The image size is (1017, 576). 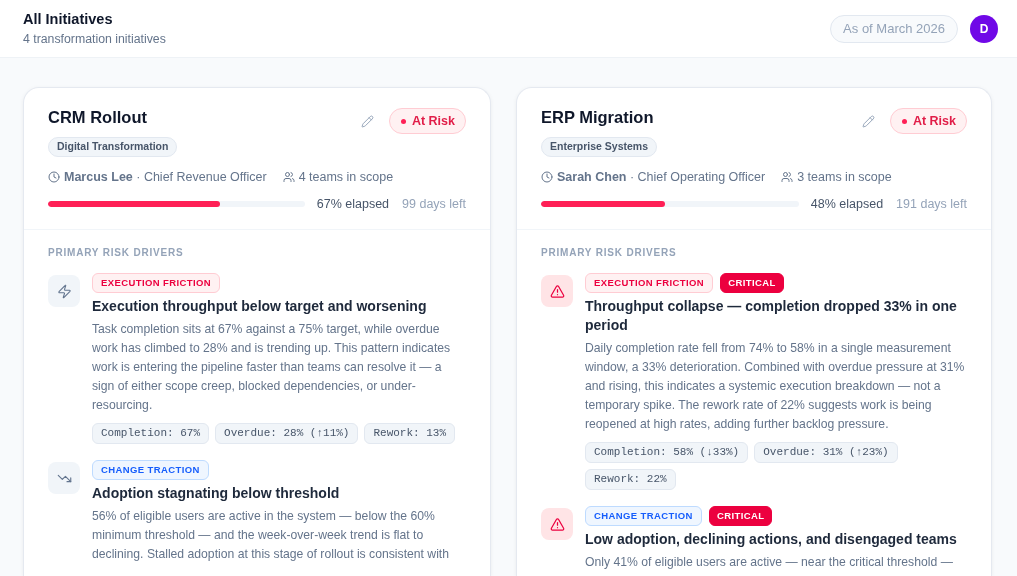 What do you see at coordinates (271, 535) in the screenshot?
I see `driver-description: 56% of eligible users are active in the system — below the 60% minimum threshold — and the week-over-week trend is flat to declining. Stalled adoption at this stage of rollout is consistent with` at bounding box center [271, 535].